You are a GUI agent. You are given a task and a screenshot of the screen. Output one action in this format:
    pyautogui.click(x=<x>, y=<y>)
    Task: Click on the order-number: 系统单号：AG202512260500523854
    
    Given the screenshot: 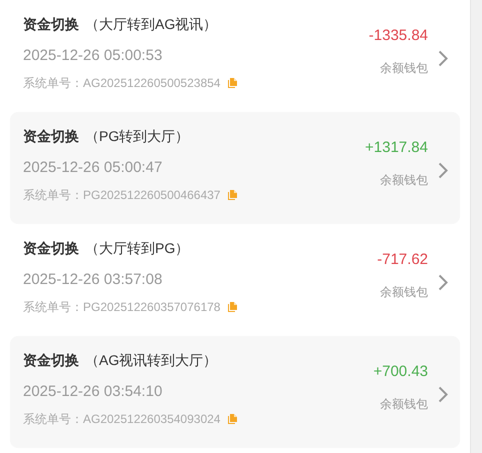 What is the action you would take?
    pyautogui.click(x=121, y=83)
    